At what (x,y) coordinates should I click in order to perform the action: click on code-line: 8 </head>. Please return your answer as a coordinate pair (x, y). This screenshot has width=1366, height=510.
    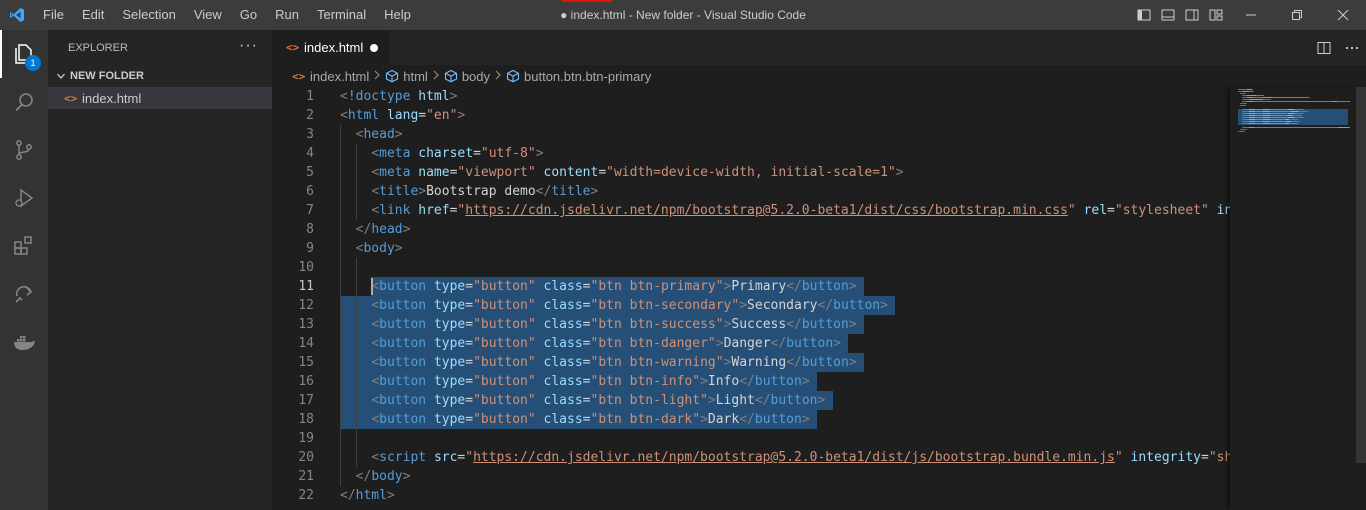
    Looking at the image, I should click on (751, 229).